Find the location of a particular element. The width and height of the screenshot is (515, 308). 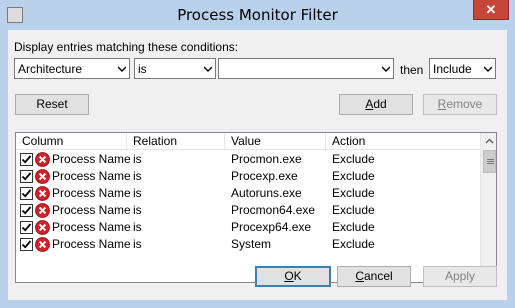

reset-button: Reset is located at coordinates (52, 104).